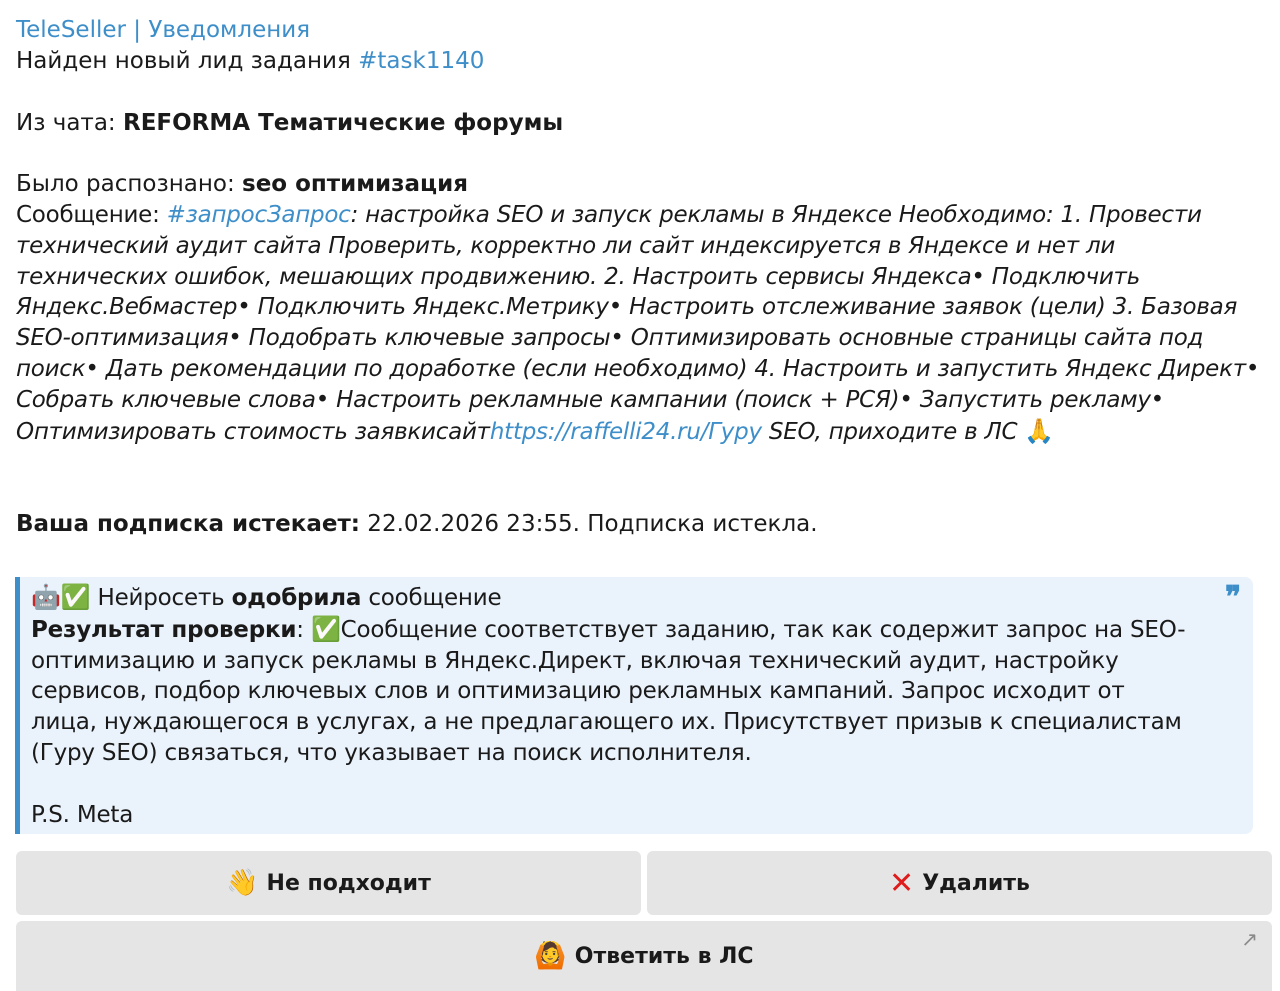 The width and height of the screenshot is (1280, 991). What do you see at coordinates (355, 184) in the screenshot?
I see `recognized-value: seo оптимизация` at bounding box center [355, 184].